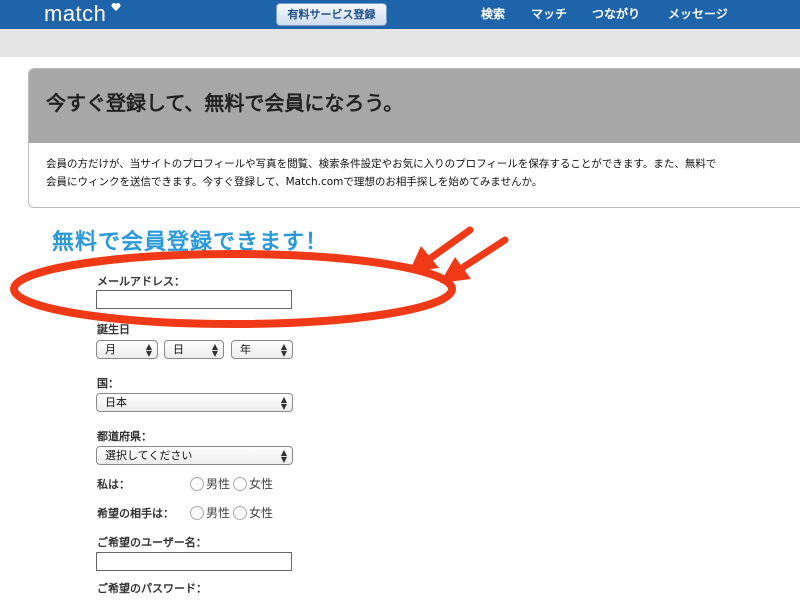 The width and height of the screenshot is (800, 600). I want to click on country-value: 日本, so click(116, 402).